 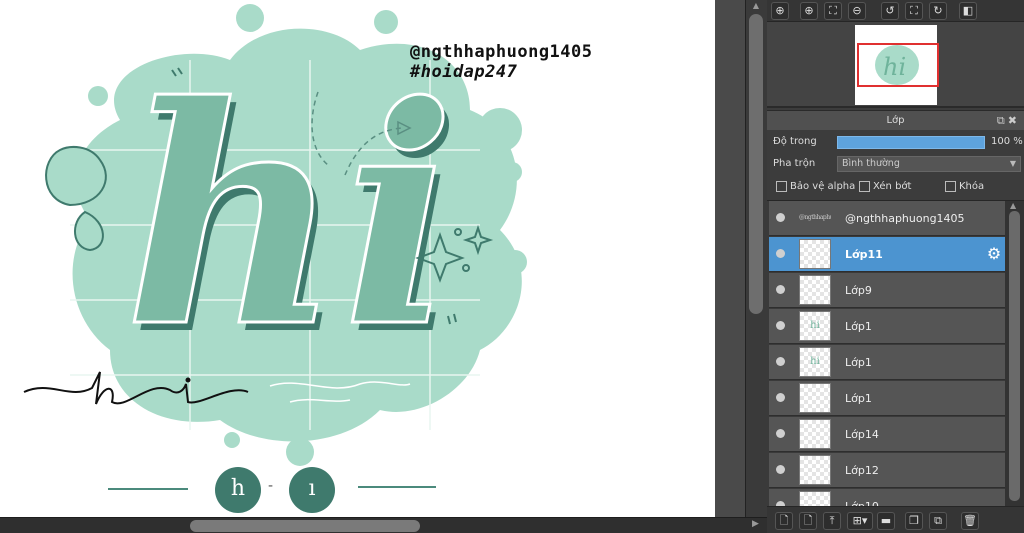 I want to click on clipping-label: Xén bớt, so click(x=892, y=186).